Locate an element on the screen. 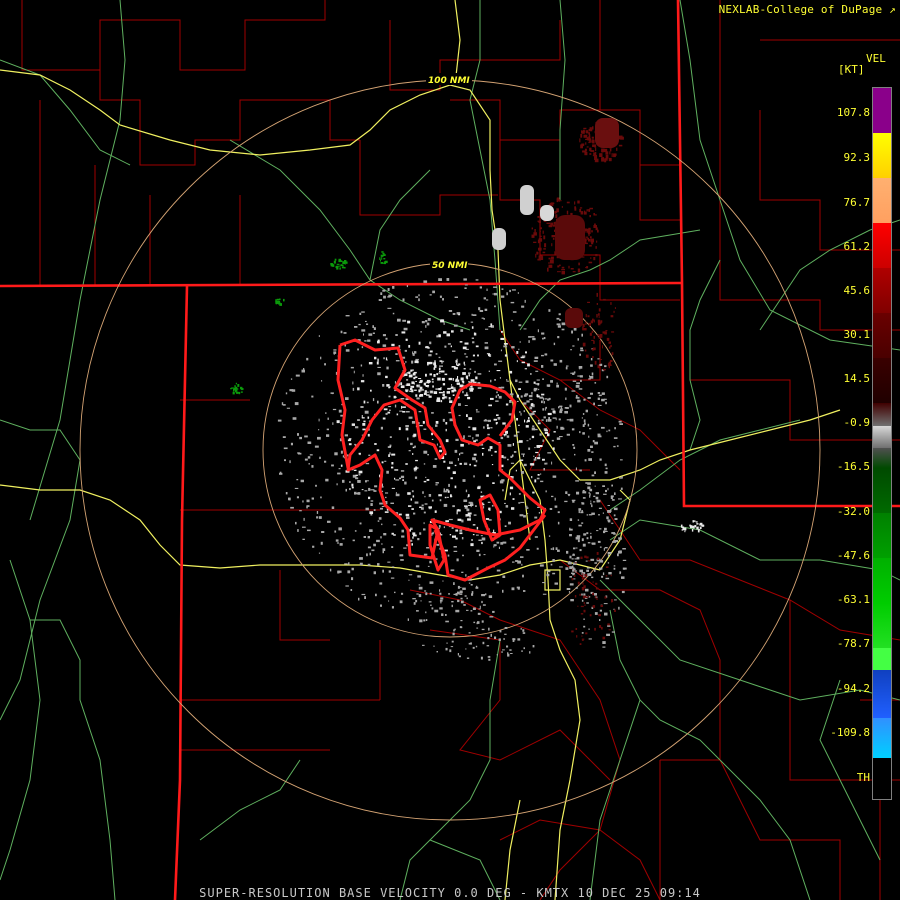  link-icon: ↗ is located at coordinates (892, 9).